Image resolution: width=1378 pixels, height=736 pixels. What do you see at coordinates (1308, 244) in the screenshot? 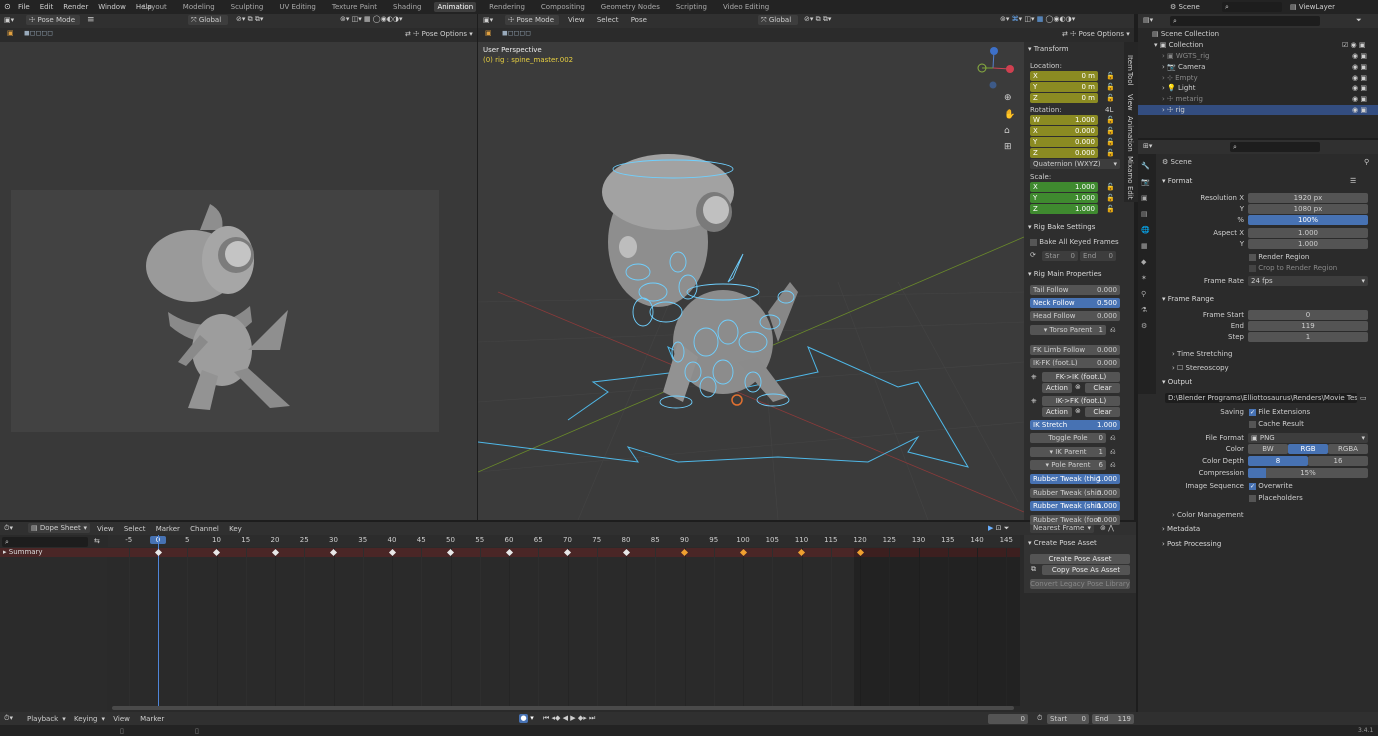
I see `aspect-y-field: 1.000` at bounding box center [1308, 244].